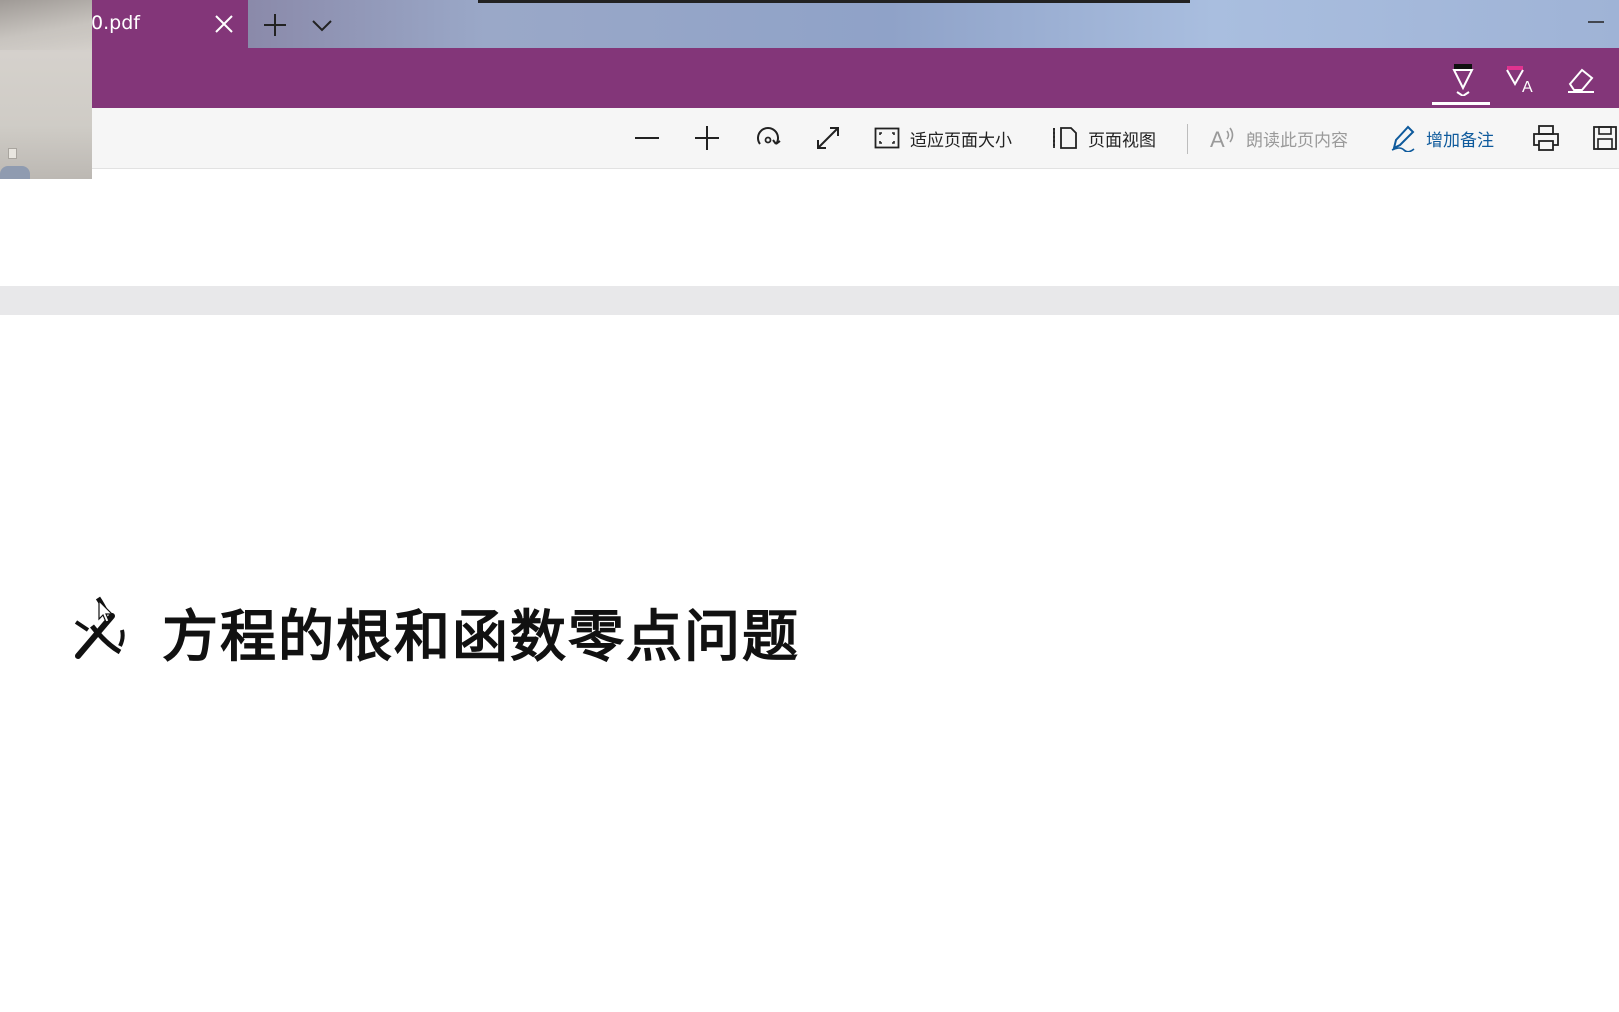 The width and height of the screenshot is (1619, 1012). Describe the element at coordinates (1403, 138) in the screenshot. I see `pen-notes-icon` at that location.